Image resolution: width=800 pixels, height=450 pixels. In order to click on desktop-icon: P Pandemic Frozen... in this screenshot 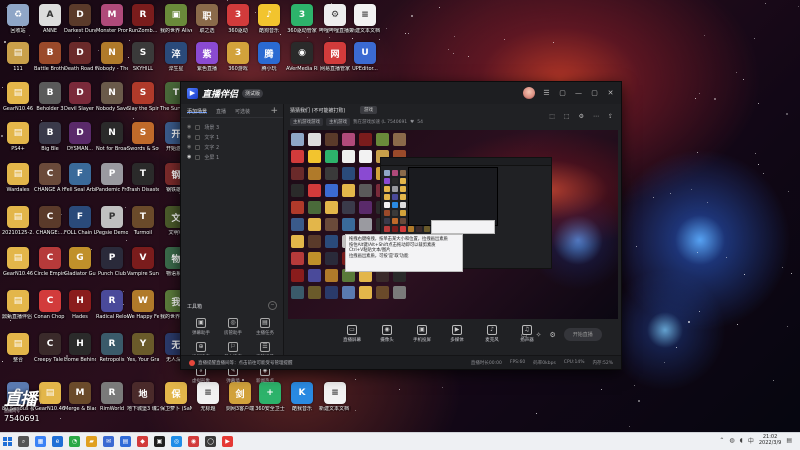, I will do `click(112, 178)`.